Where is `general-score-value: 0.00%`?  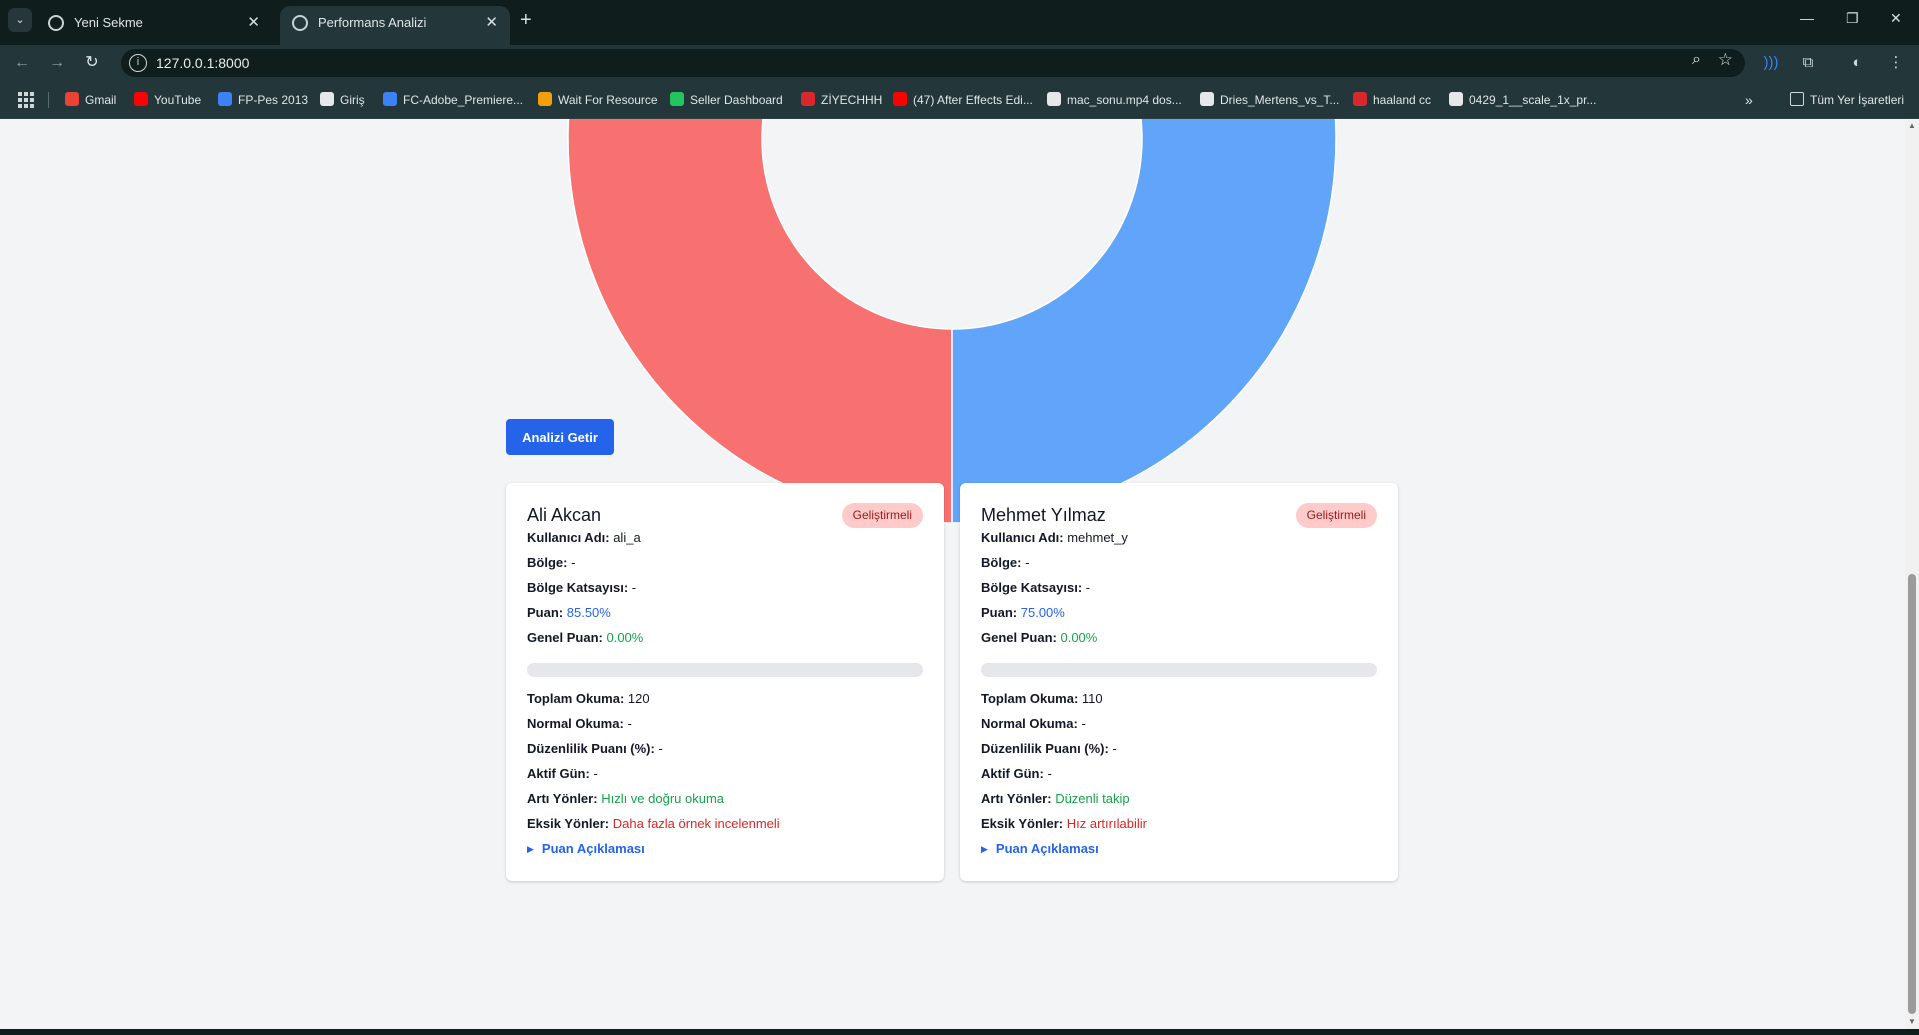 general-score-value: 0.00% is located at coordinates (1079, 637).